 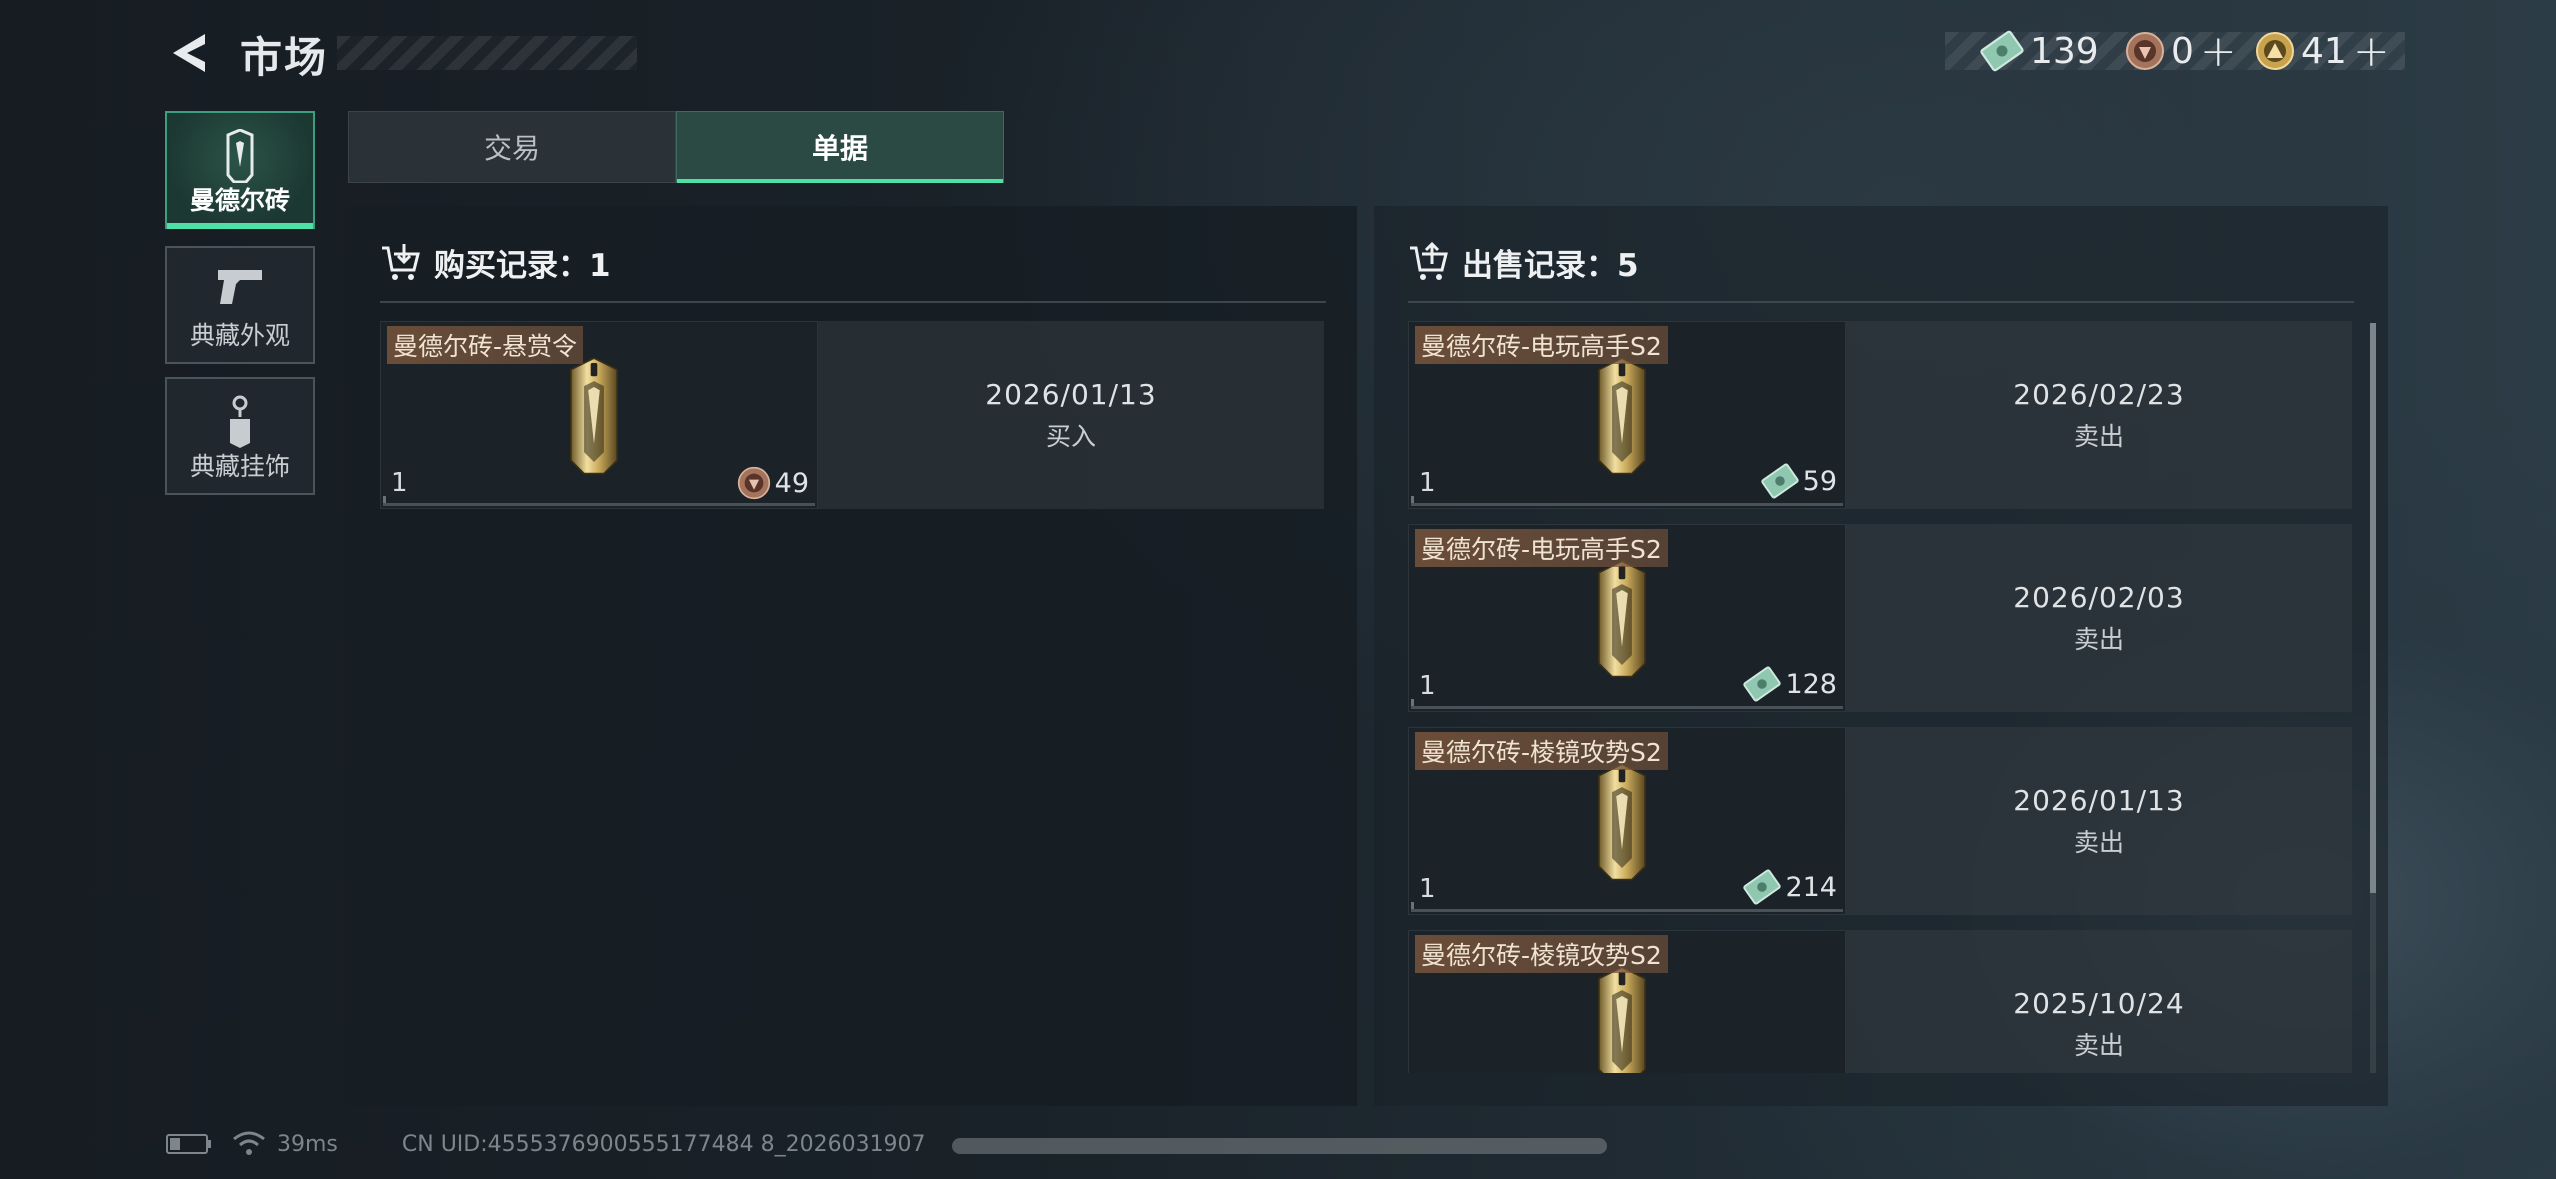 I want to click on item-card: 曼德尔砖-电玩高手S2 1 59, so click(x=1627, y=415).